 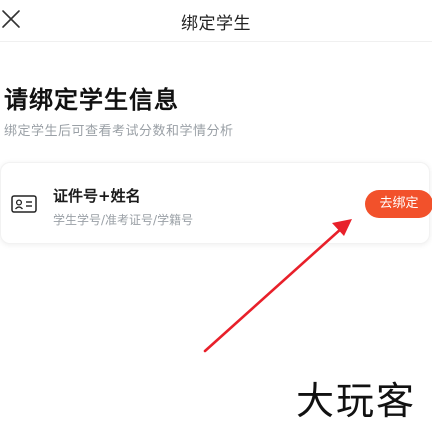 What do you see at coordinates (91, 100) in the screenshot?
I see `section-heading: 请绑定学生信息` at bounding box center [91, 100].